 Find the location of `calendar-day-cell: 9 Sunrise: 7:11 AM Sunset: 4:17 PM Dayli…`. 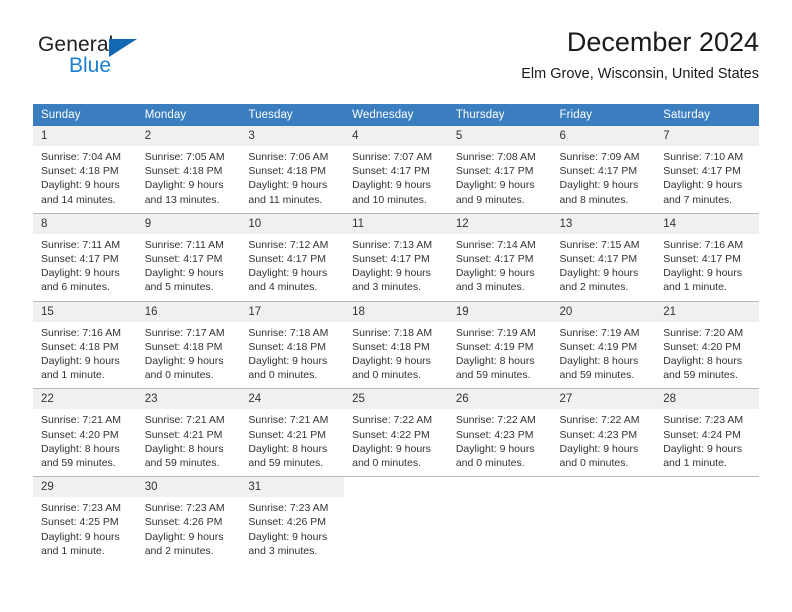

calendar-day-cell: 9 Sunrise: 7:11 AM Sunset: 4:17 PM Dayli… is located at coordinates (188, 257).